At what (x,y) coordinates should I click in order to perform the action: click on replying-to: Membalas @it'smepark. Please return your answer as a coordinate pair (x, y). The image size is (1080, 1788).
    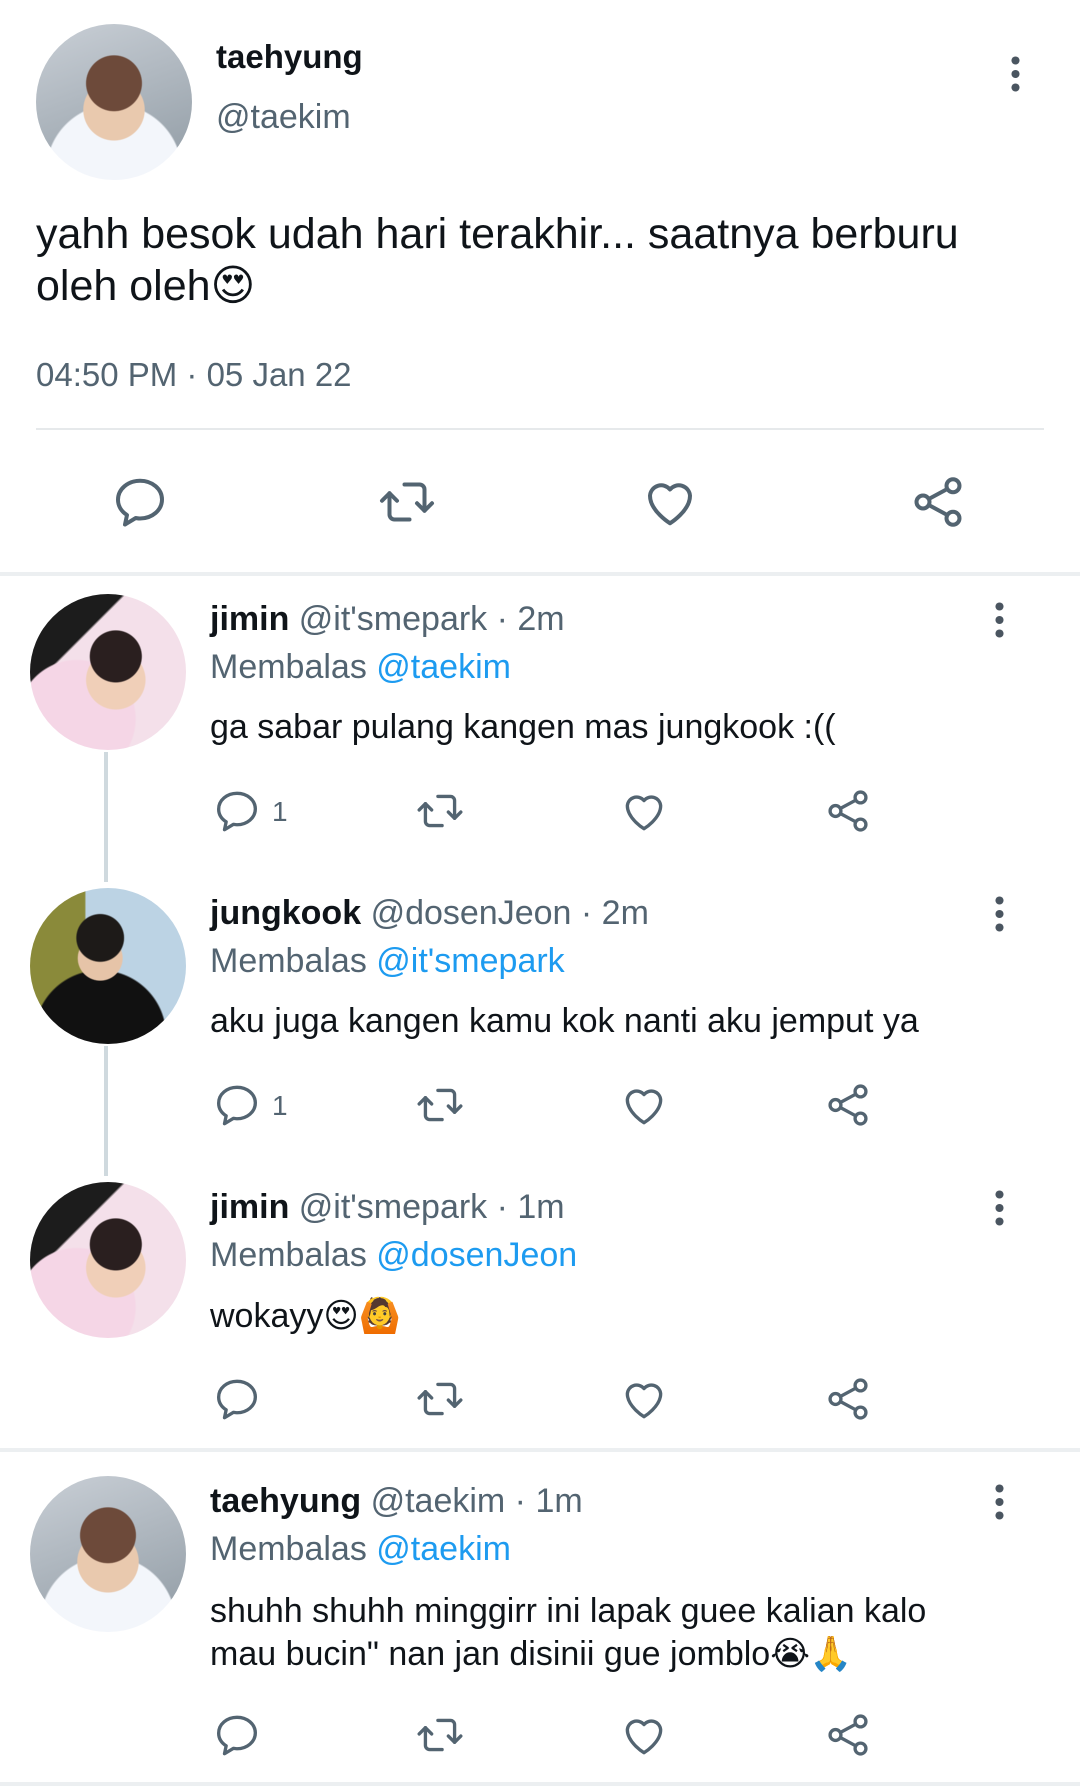
    Looking at the image, I should click on (387, 961).